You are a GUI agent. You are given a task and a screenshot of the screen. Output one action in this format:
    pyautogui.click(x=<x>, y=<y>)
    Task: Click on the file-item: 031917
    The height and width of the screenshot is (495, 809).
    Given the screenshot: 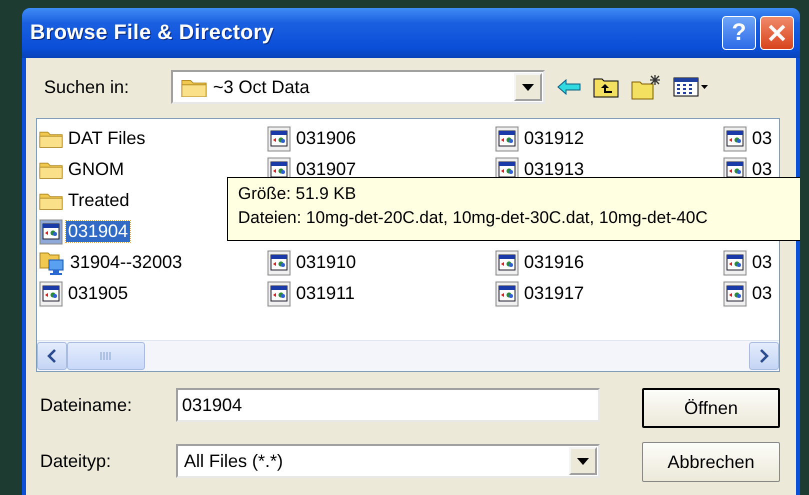 What is the action you would take?
    pyautogui.click(x=554, y=293)
    